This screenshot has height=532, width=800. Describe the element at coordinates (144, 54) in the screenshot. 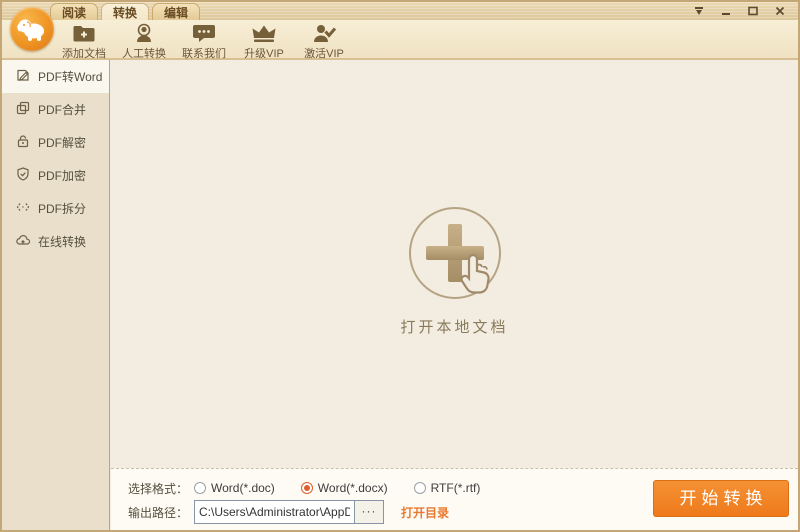

I see `tool-label: 人工转换` at that location.